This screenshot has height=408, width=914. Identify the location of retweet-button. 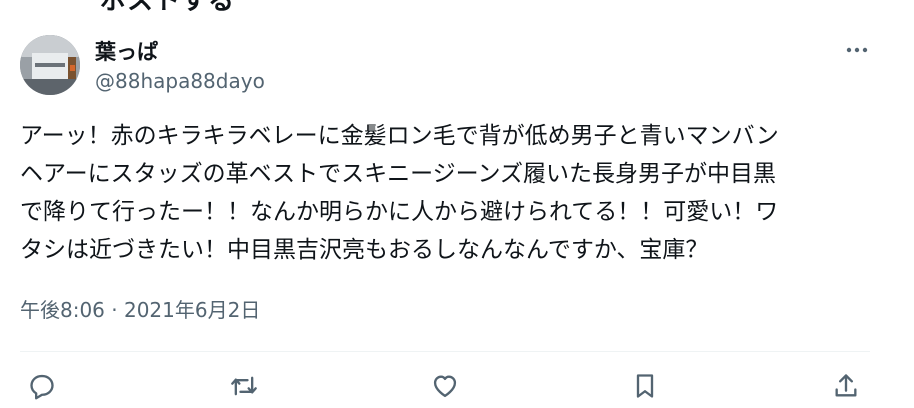
(244, 386).